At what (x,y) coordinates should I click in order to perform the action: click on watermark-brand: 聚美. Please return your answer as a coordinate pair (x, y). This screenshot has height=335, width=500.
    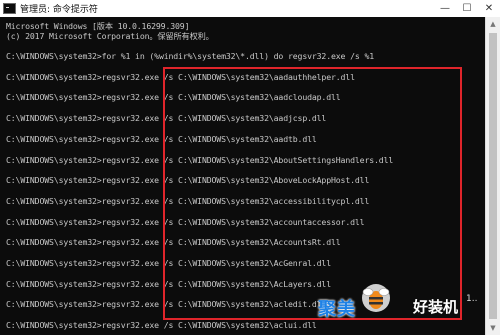
    Looking at the image, I should click on (337, 309).